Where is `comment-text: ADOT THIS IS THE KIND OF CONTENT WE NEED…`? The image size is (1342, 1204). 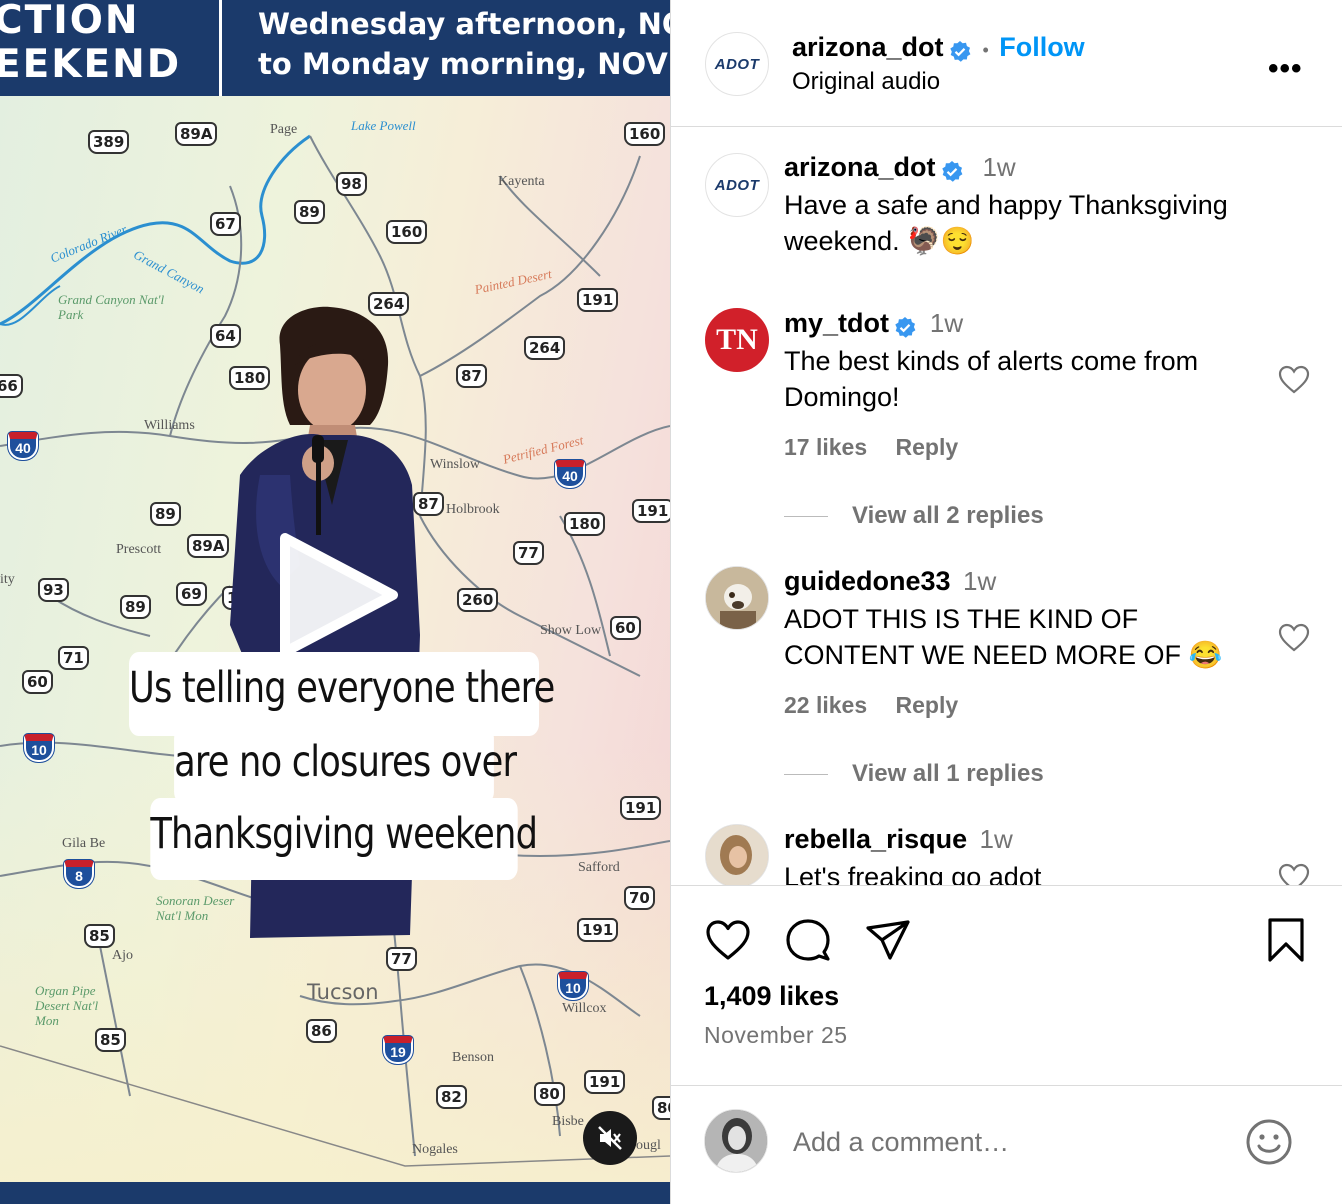 comment-text: ADOT THIS IS THE KIND OF CONTENT WE NEED… is located at coordinates (1003, 637).